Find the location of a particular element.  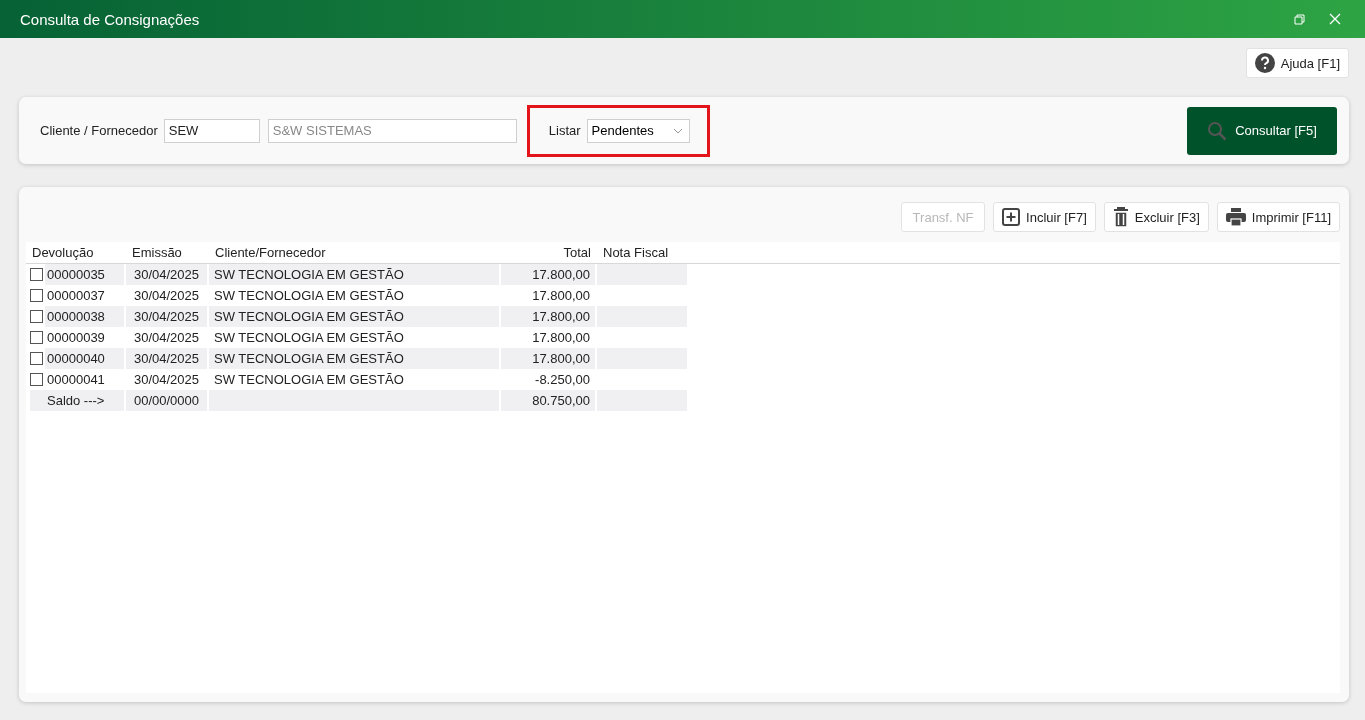

help-button: Ajuda [F1] is located at coordinates (1297, 63).